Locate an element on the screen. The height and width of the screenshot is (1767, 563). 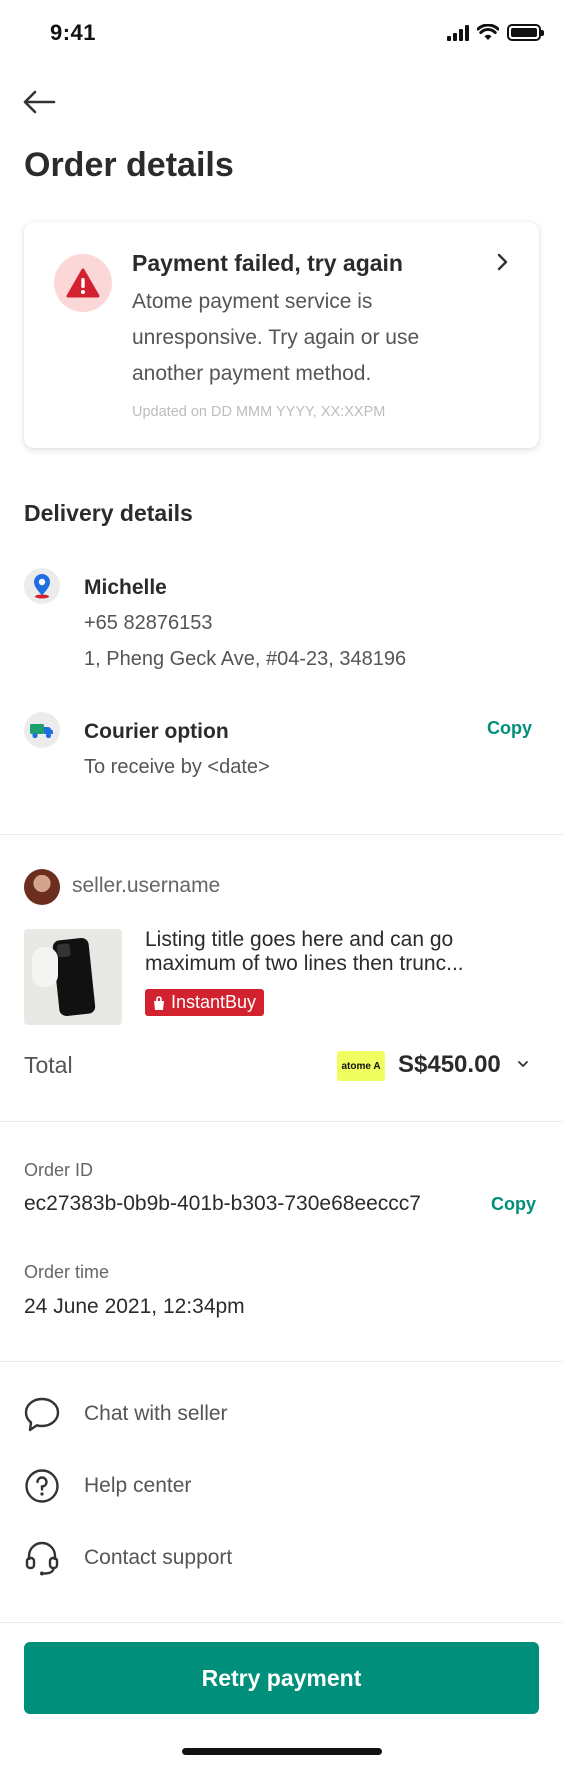
contact-support-label: Contact support is located at coordinates (158, 1557).